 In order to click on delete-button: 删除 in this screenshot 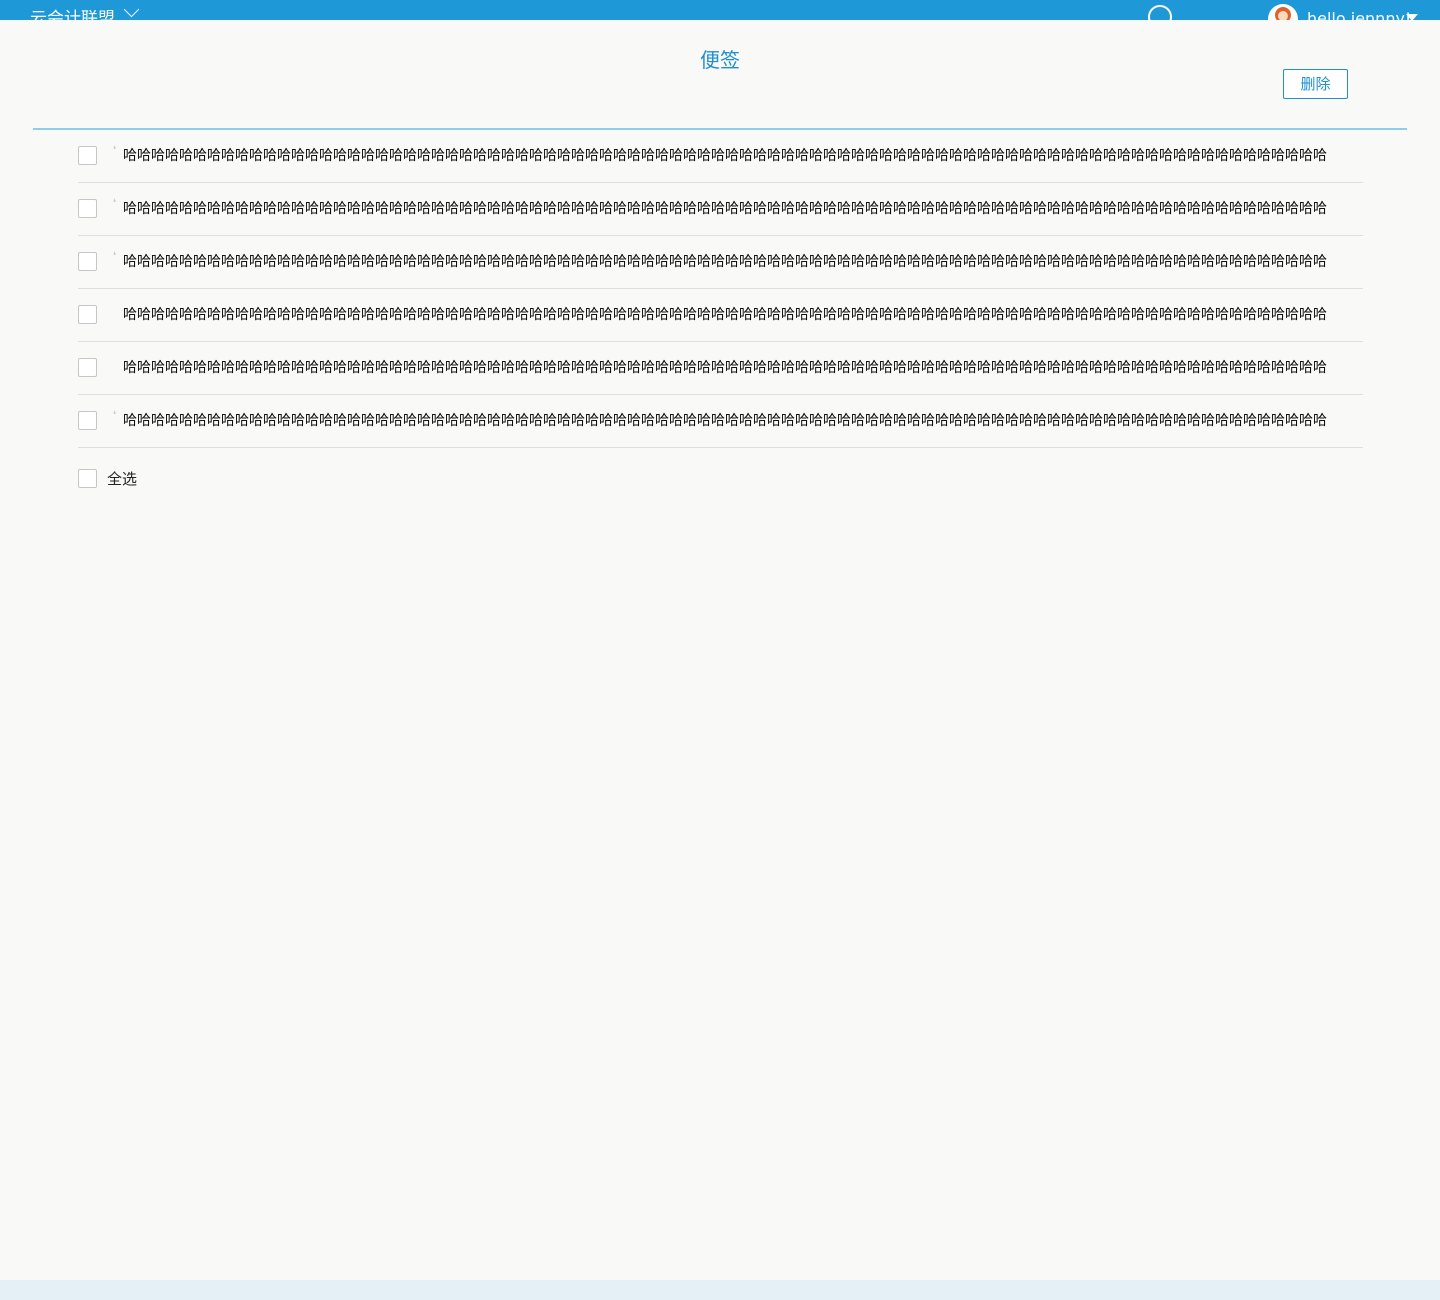, I will do `click(1315, 84)`.